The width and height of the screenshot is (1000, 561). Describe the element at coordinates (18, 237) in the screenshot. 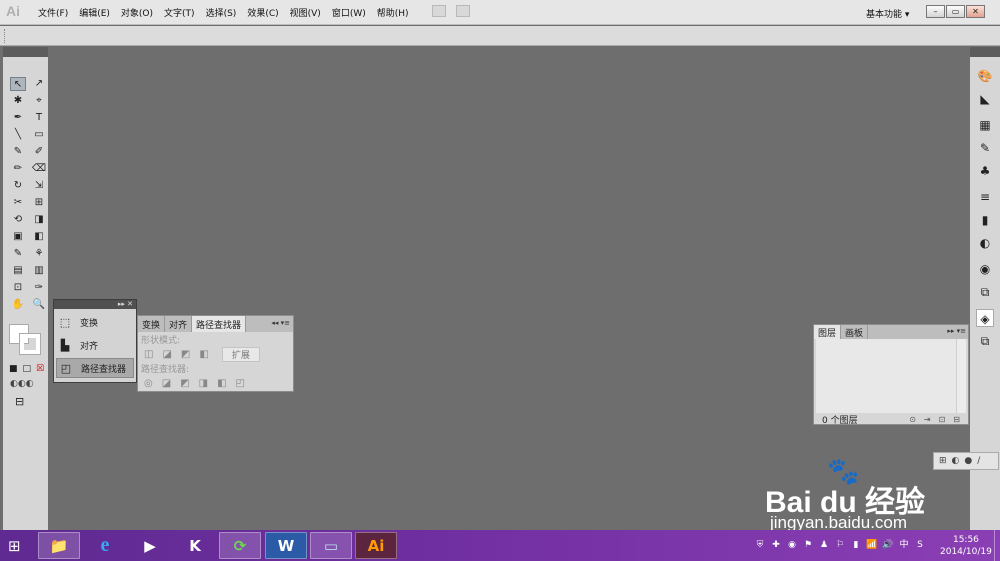

I see `mesh-tool-icon: ▣` at that location.